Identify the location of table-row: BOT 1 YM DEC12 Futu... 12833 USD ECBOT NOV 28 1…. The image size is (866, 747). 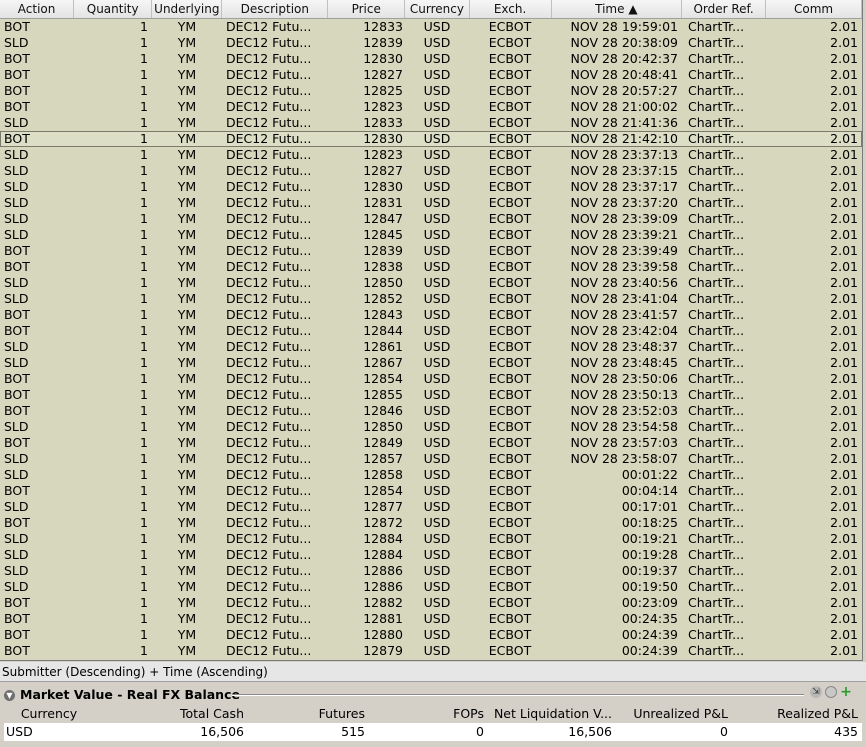
(431, 27).